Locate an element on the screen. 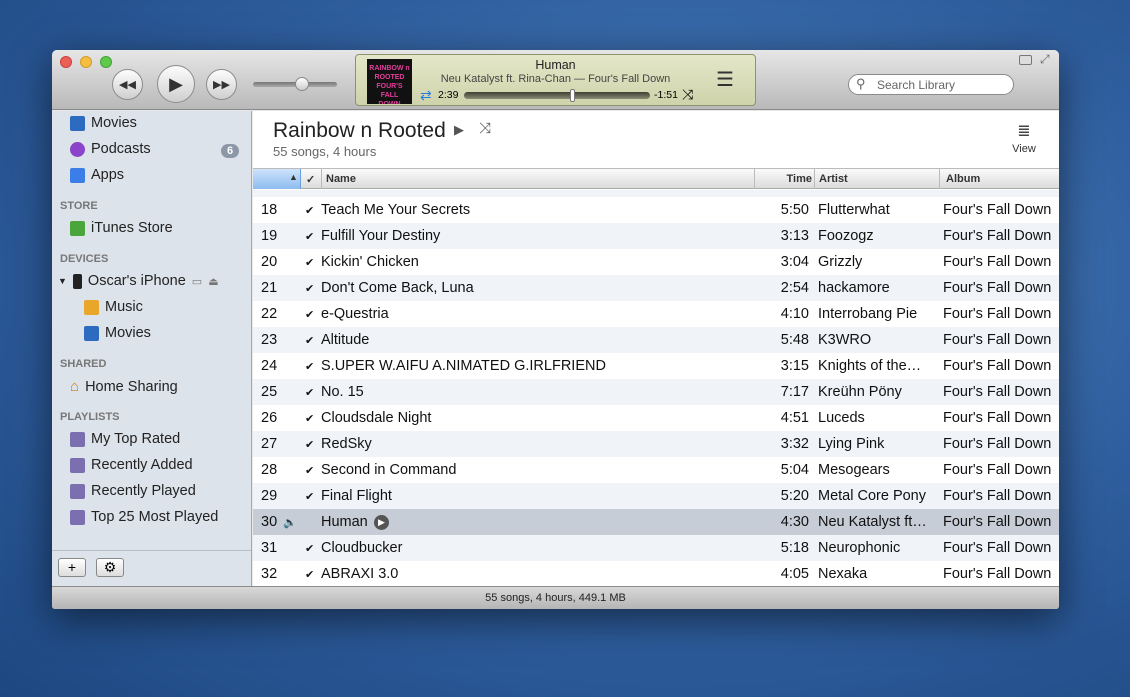 This screenshot has height=697, width=1130. volume-knob is located at coordinates (302, 84).